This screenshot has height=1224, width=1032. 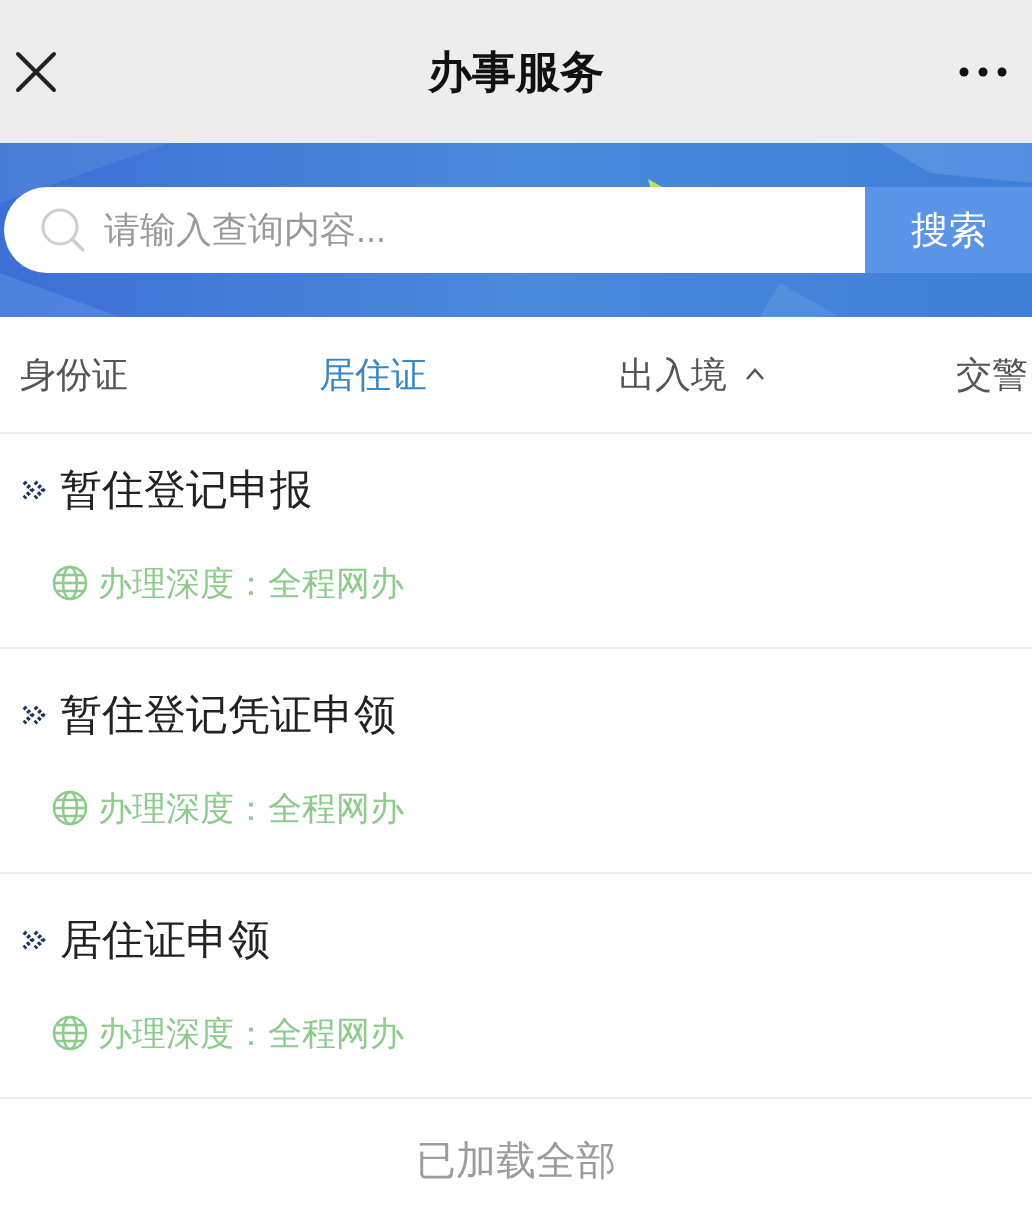 I want to click on service-title: 居住证申领, so click(x=165, y=940).